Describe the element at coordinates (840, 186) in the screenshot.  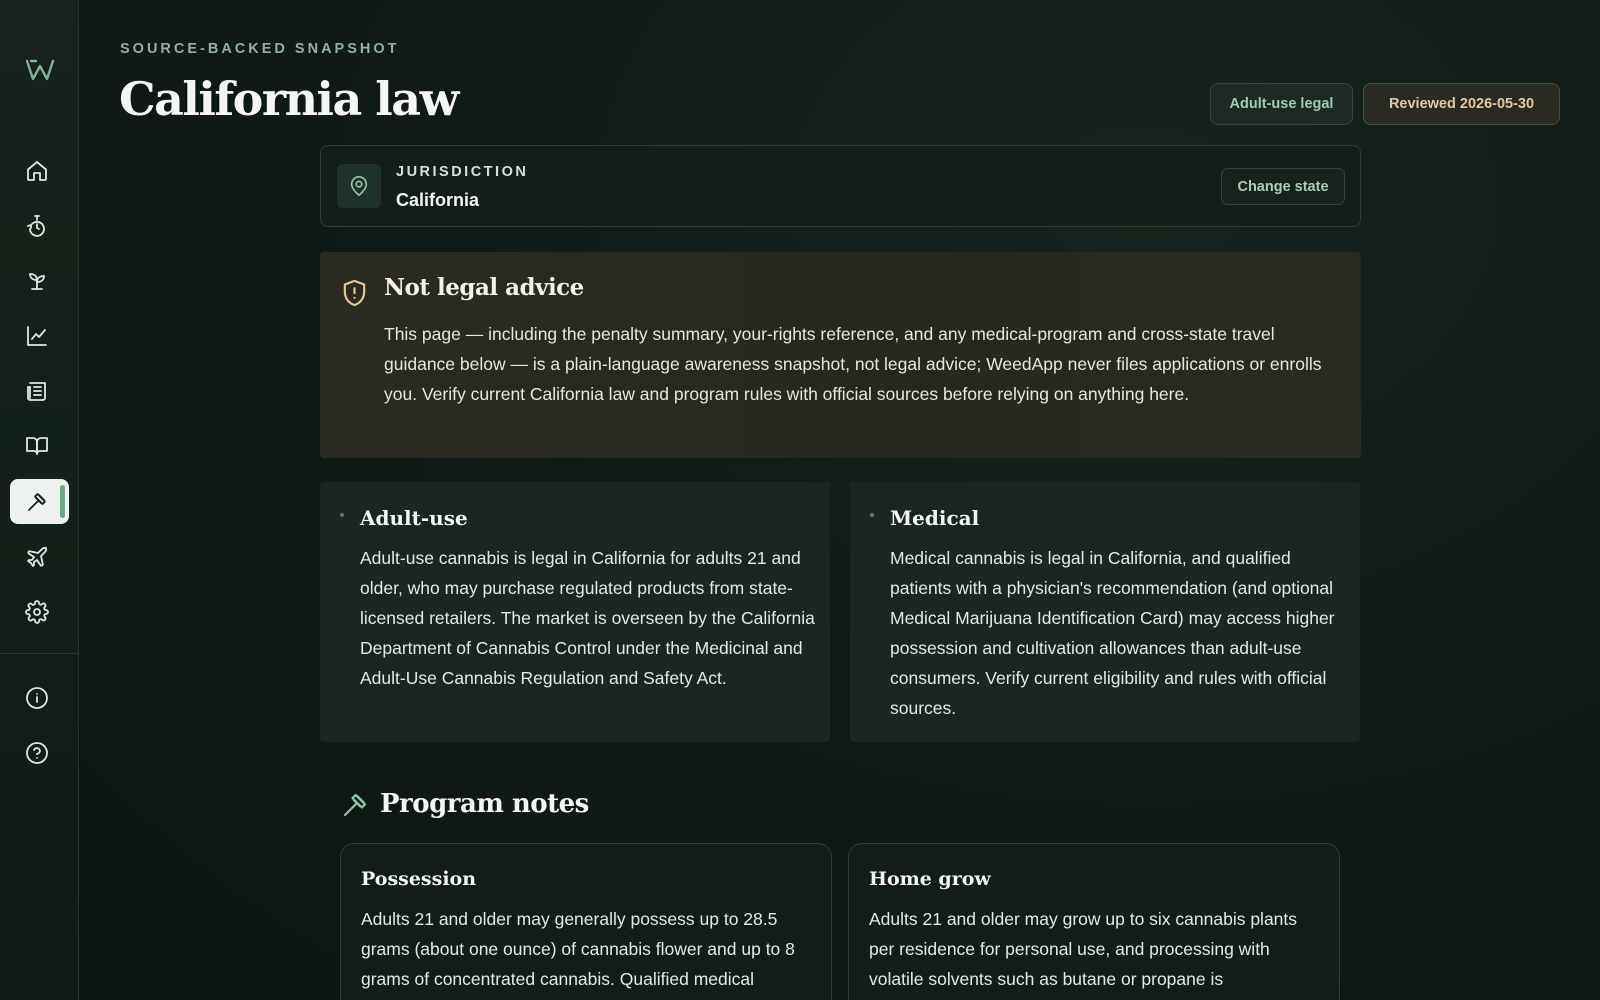
I see `jurisdiction-card: JURISDICTION California Change state` at that location.